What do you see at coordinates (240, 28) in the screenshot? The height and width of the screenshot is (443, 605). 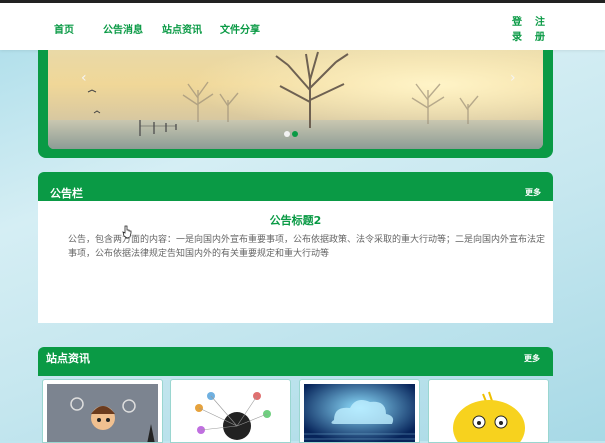 I see `nav-files: 文件分享` at bounding box center [240, 28].